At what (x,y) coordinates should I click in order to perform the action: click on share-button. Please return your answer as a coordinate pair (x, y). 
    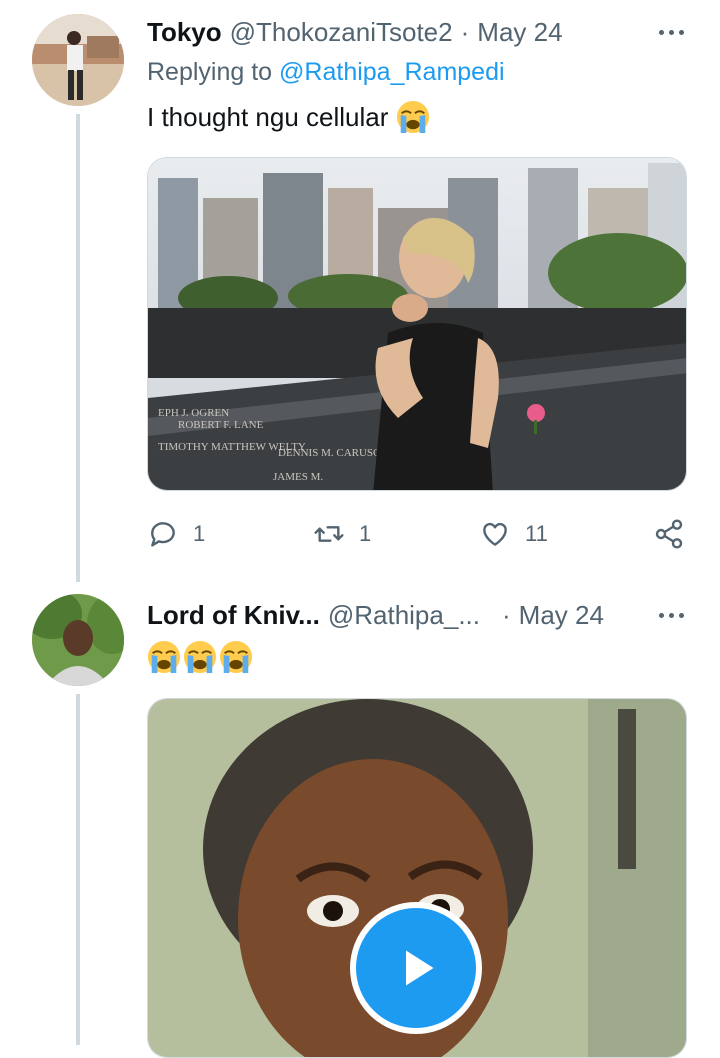
    Looking at the image, I should click on (669, 534).